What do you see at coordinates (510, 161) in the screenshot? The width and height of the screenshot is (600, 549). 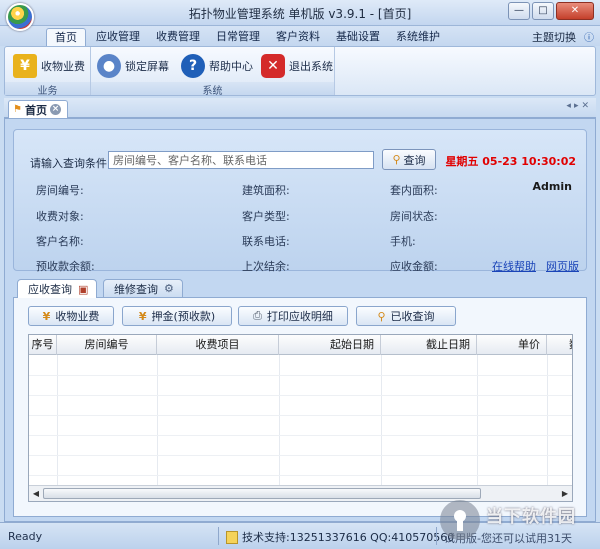 I see `clock-display: 星期五 05-23 10:30:02` at bounding box center [510, 161].